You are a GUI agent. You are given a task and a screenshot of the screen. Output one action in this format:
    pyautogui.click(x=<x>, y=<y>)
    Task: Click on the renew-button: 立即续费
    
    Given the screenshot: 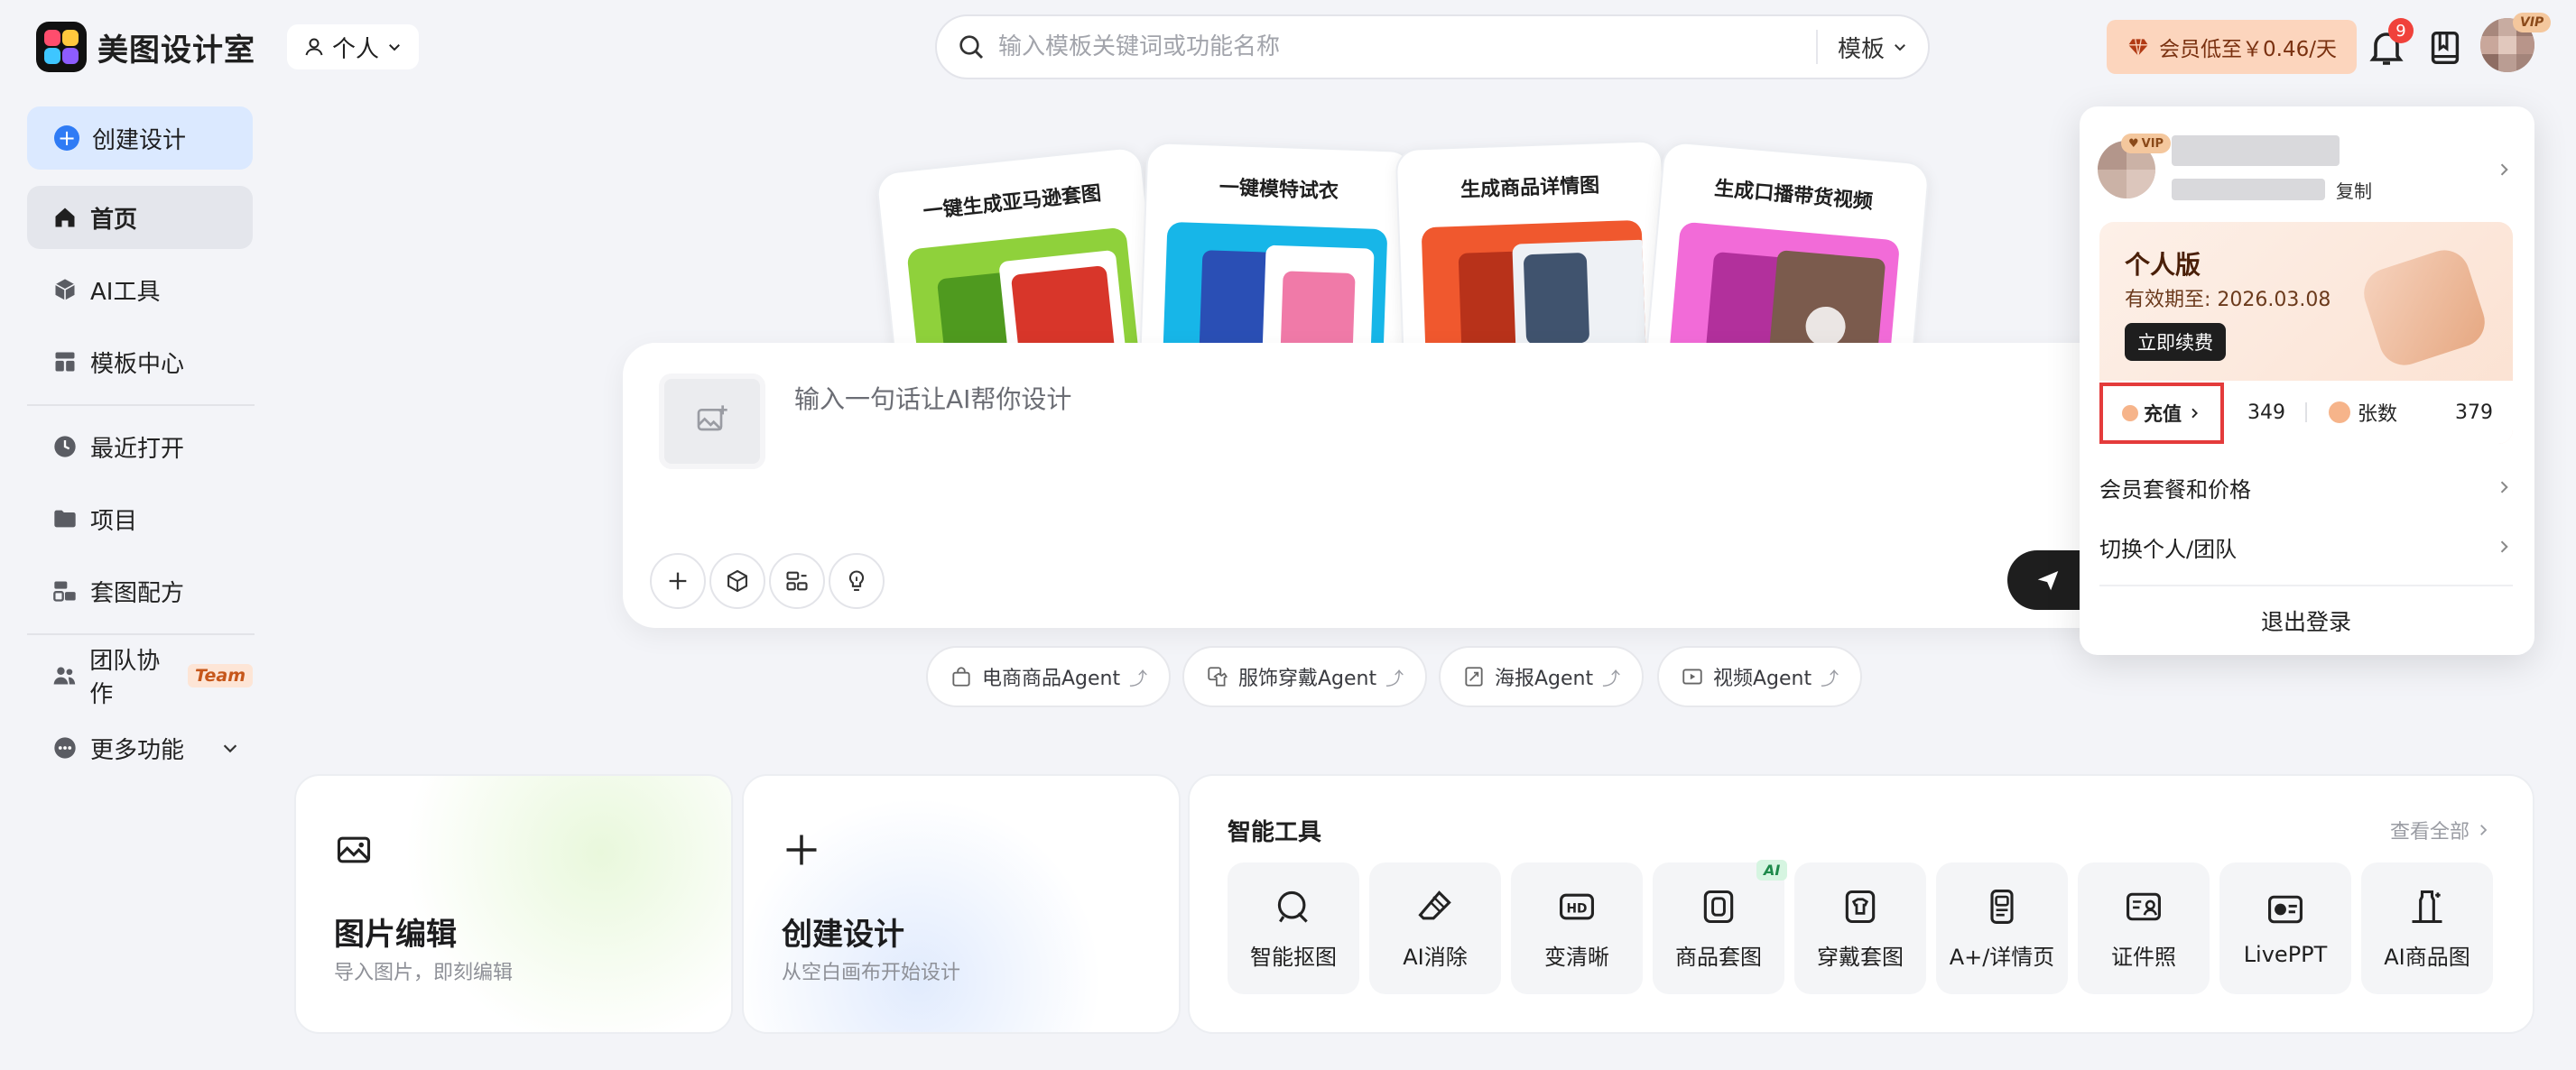 What is the action you would take?
    pyautogui.click(x=2175, y=342)
    